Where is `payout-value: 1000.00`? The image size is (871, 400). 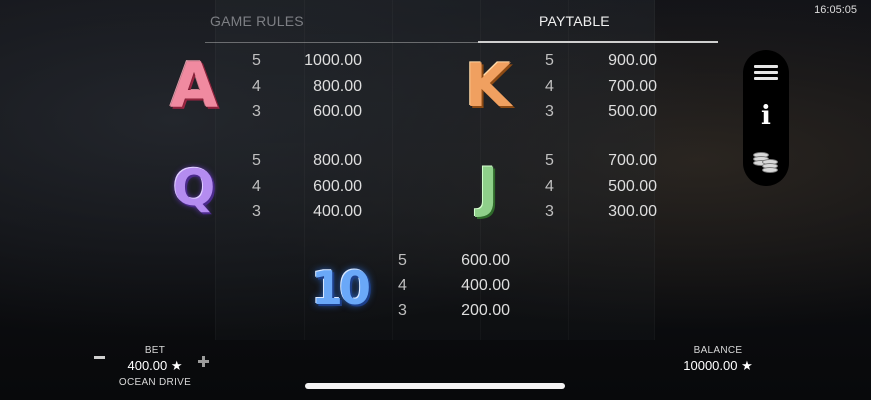
payout-value: 1000.00 is located at coordinates (333, 60).